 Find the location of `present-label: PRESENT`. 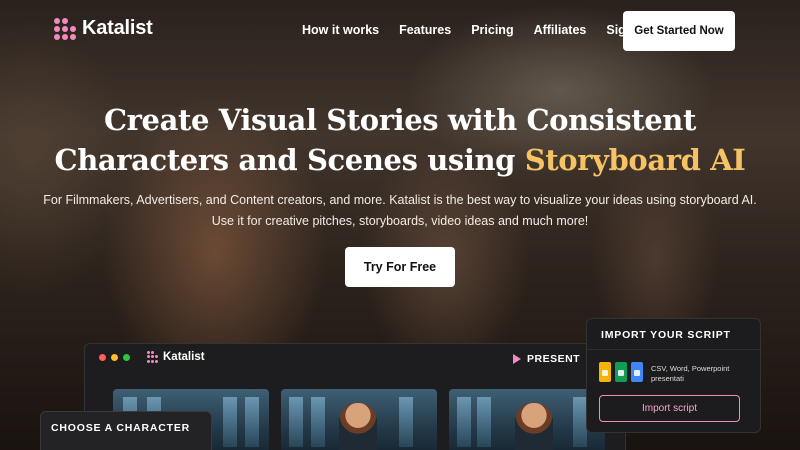

present-label: PRESENT is located at coordinates (554, 359).